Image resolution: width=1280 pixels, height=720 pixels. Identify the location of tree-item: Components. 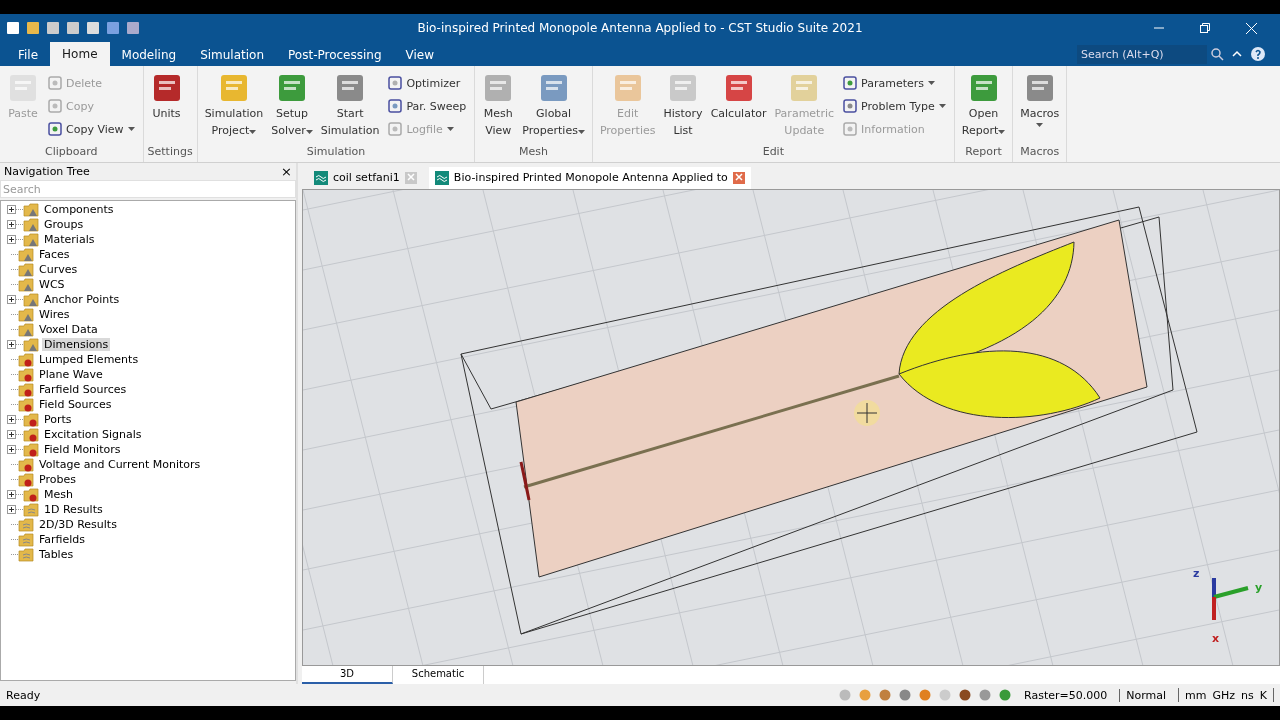
(79, 209).